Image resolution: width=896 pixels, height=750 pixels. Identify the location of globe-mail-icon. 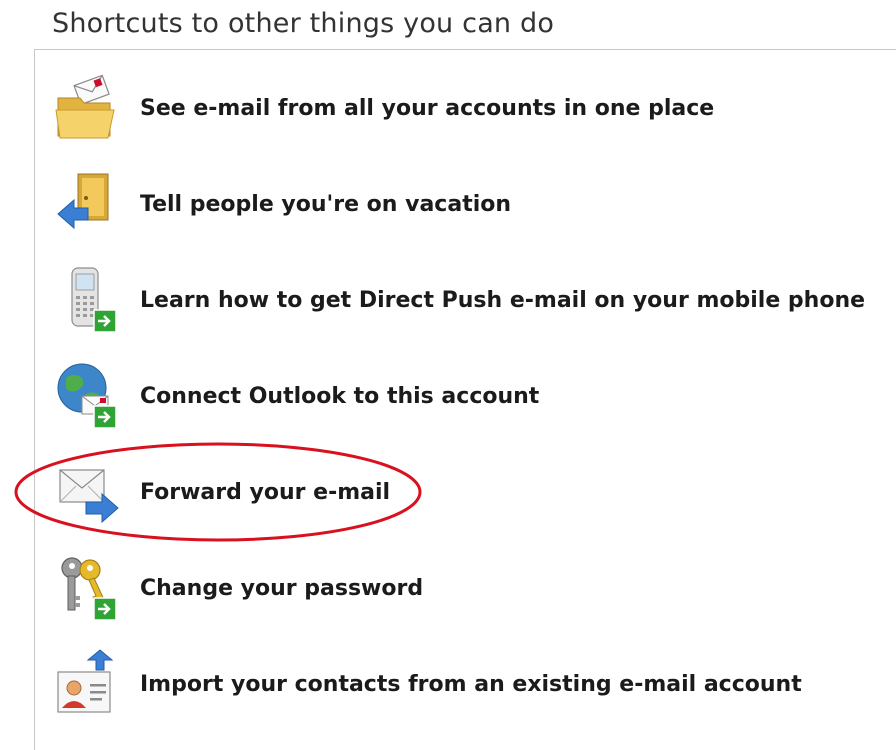
(87, 396).